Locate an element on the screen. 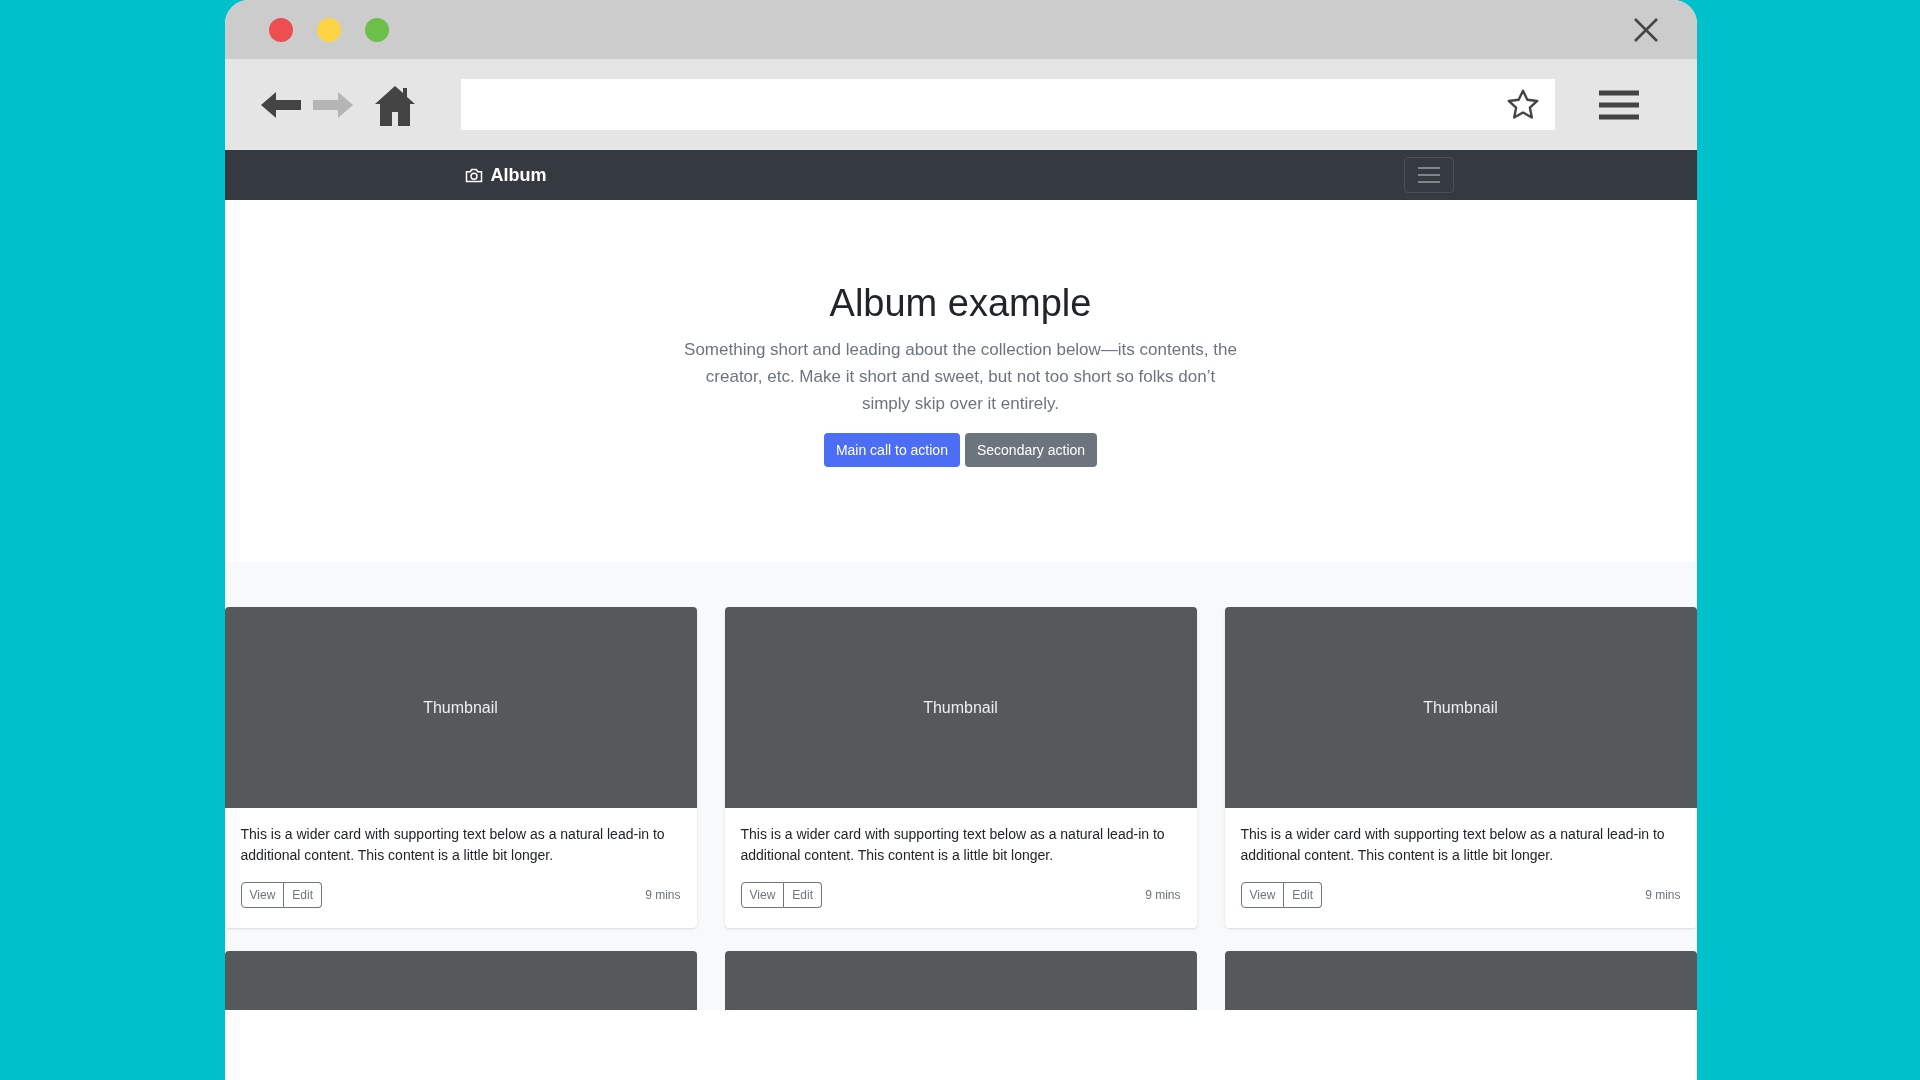 The width and height of the screenshot is (1920, 1080). hero-title: Album example is located at coordinates (960, 303).